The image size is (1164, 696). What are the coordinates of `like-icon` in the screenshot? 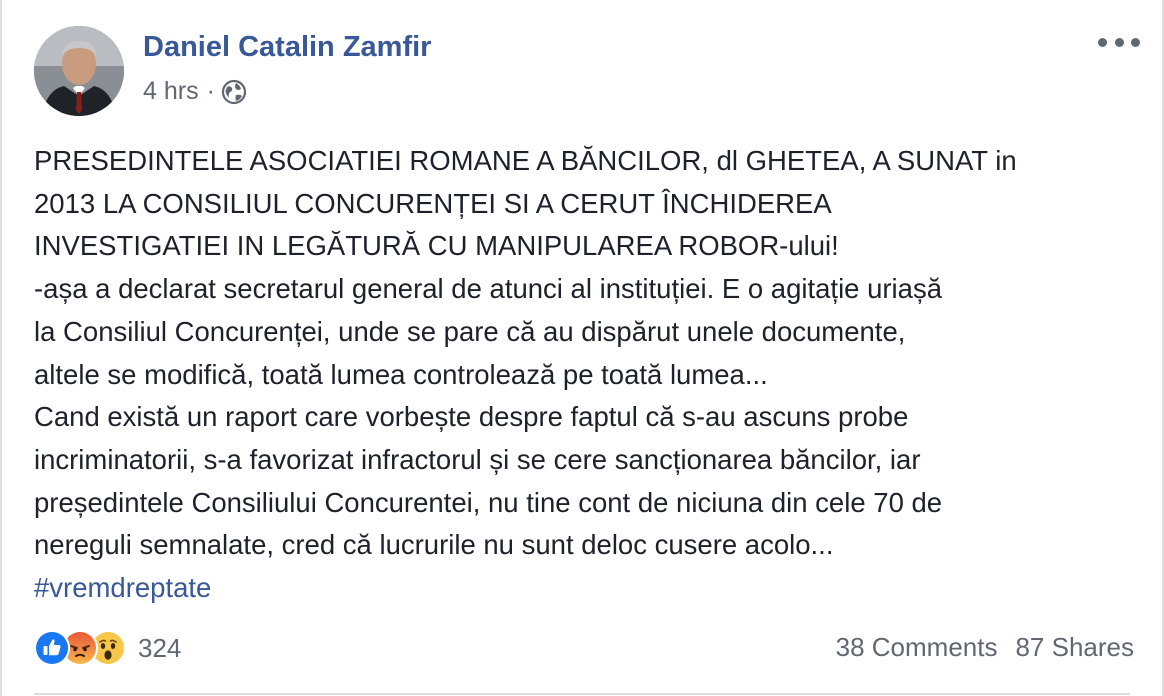 It's located at (52, 648).